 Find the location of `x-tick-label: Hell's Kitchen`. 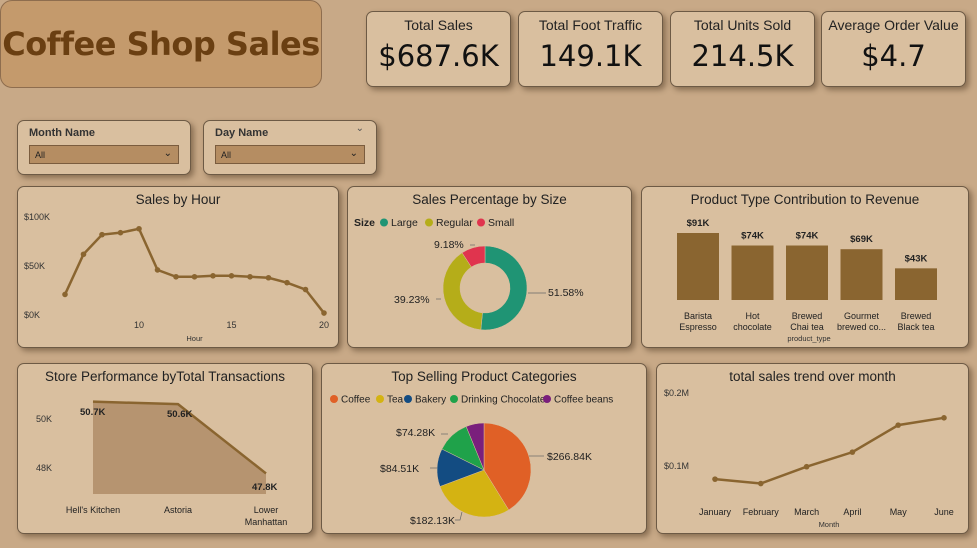

x-tick-label: Hell's Kitchen is located at coordinates (93, 510).